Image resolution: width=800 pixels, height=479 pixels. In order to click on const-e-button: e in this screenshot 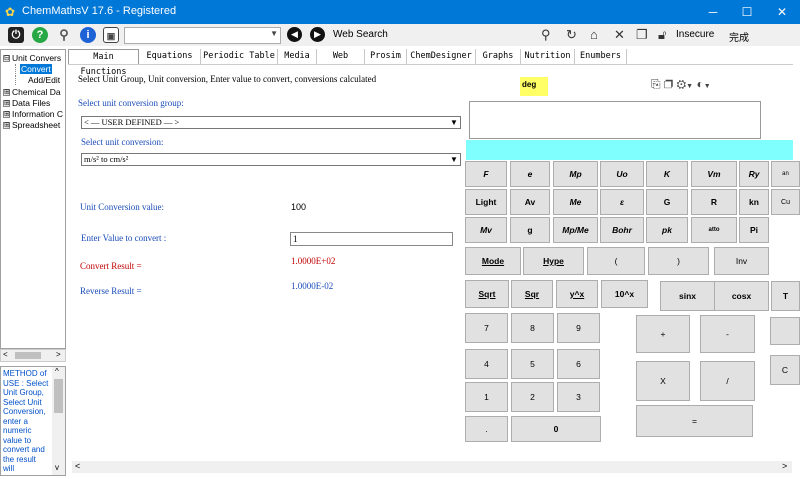, I will do `click(530, 174)`.